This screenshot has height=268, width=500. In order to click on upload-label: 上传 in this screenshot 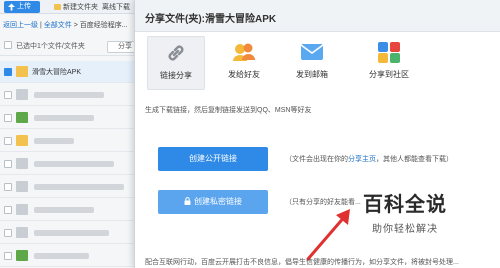, I will do `click(24, 6)`.